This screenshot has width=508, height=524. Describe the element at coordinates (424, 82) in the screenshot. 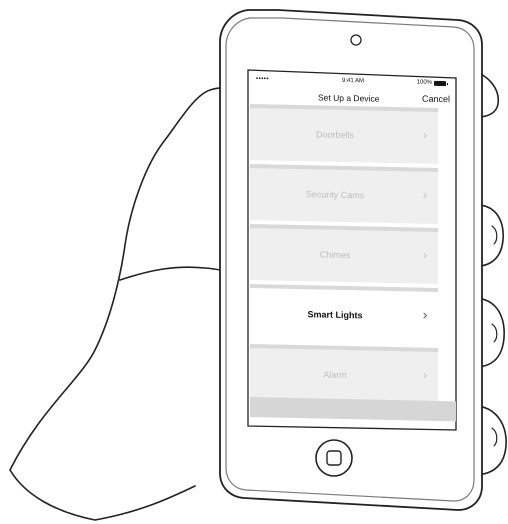

I see `battery-percentage: 100%` at that location.